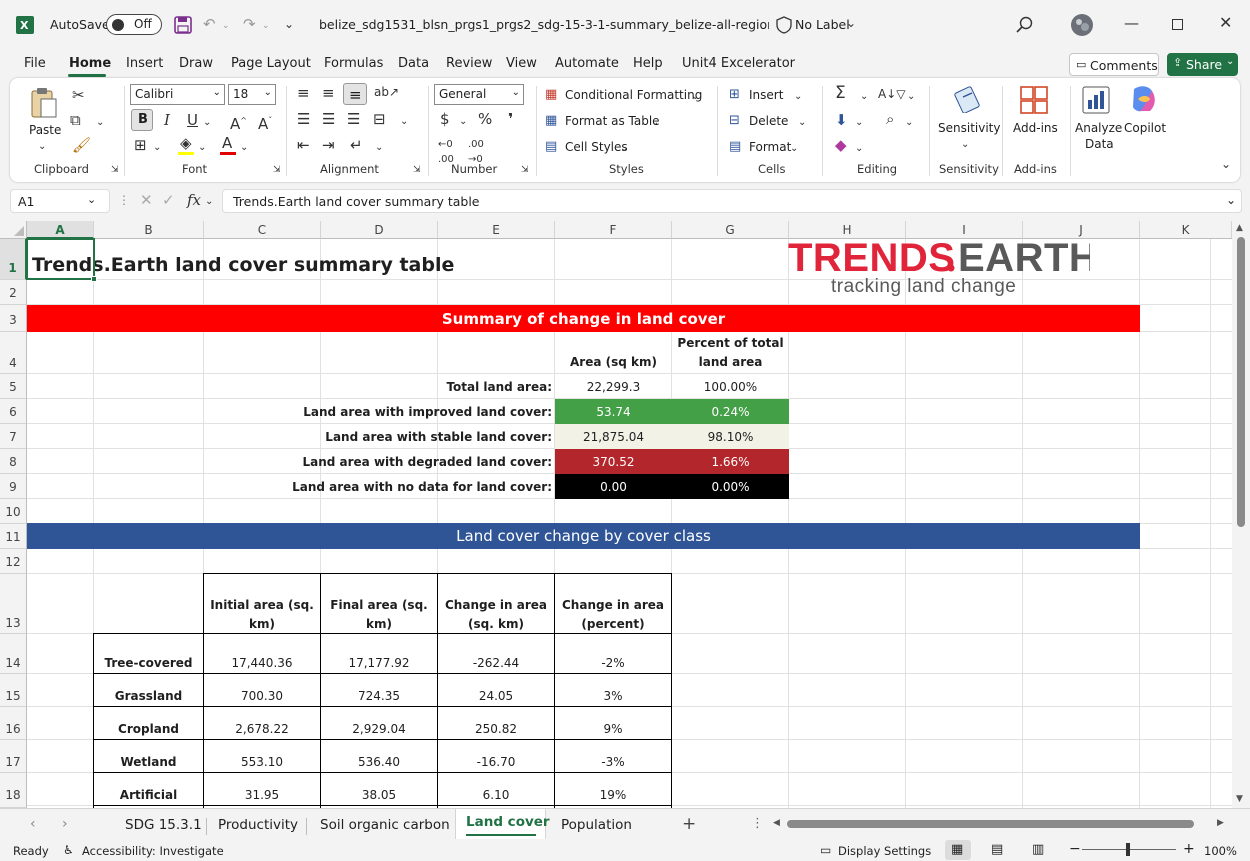  I want to click on format-painter-icon: 🖌, so click(81, 145).